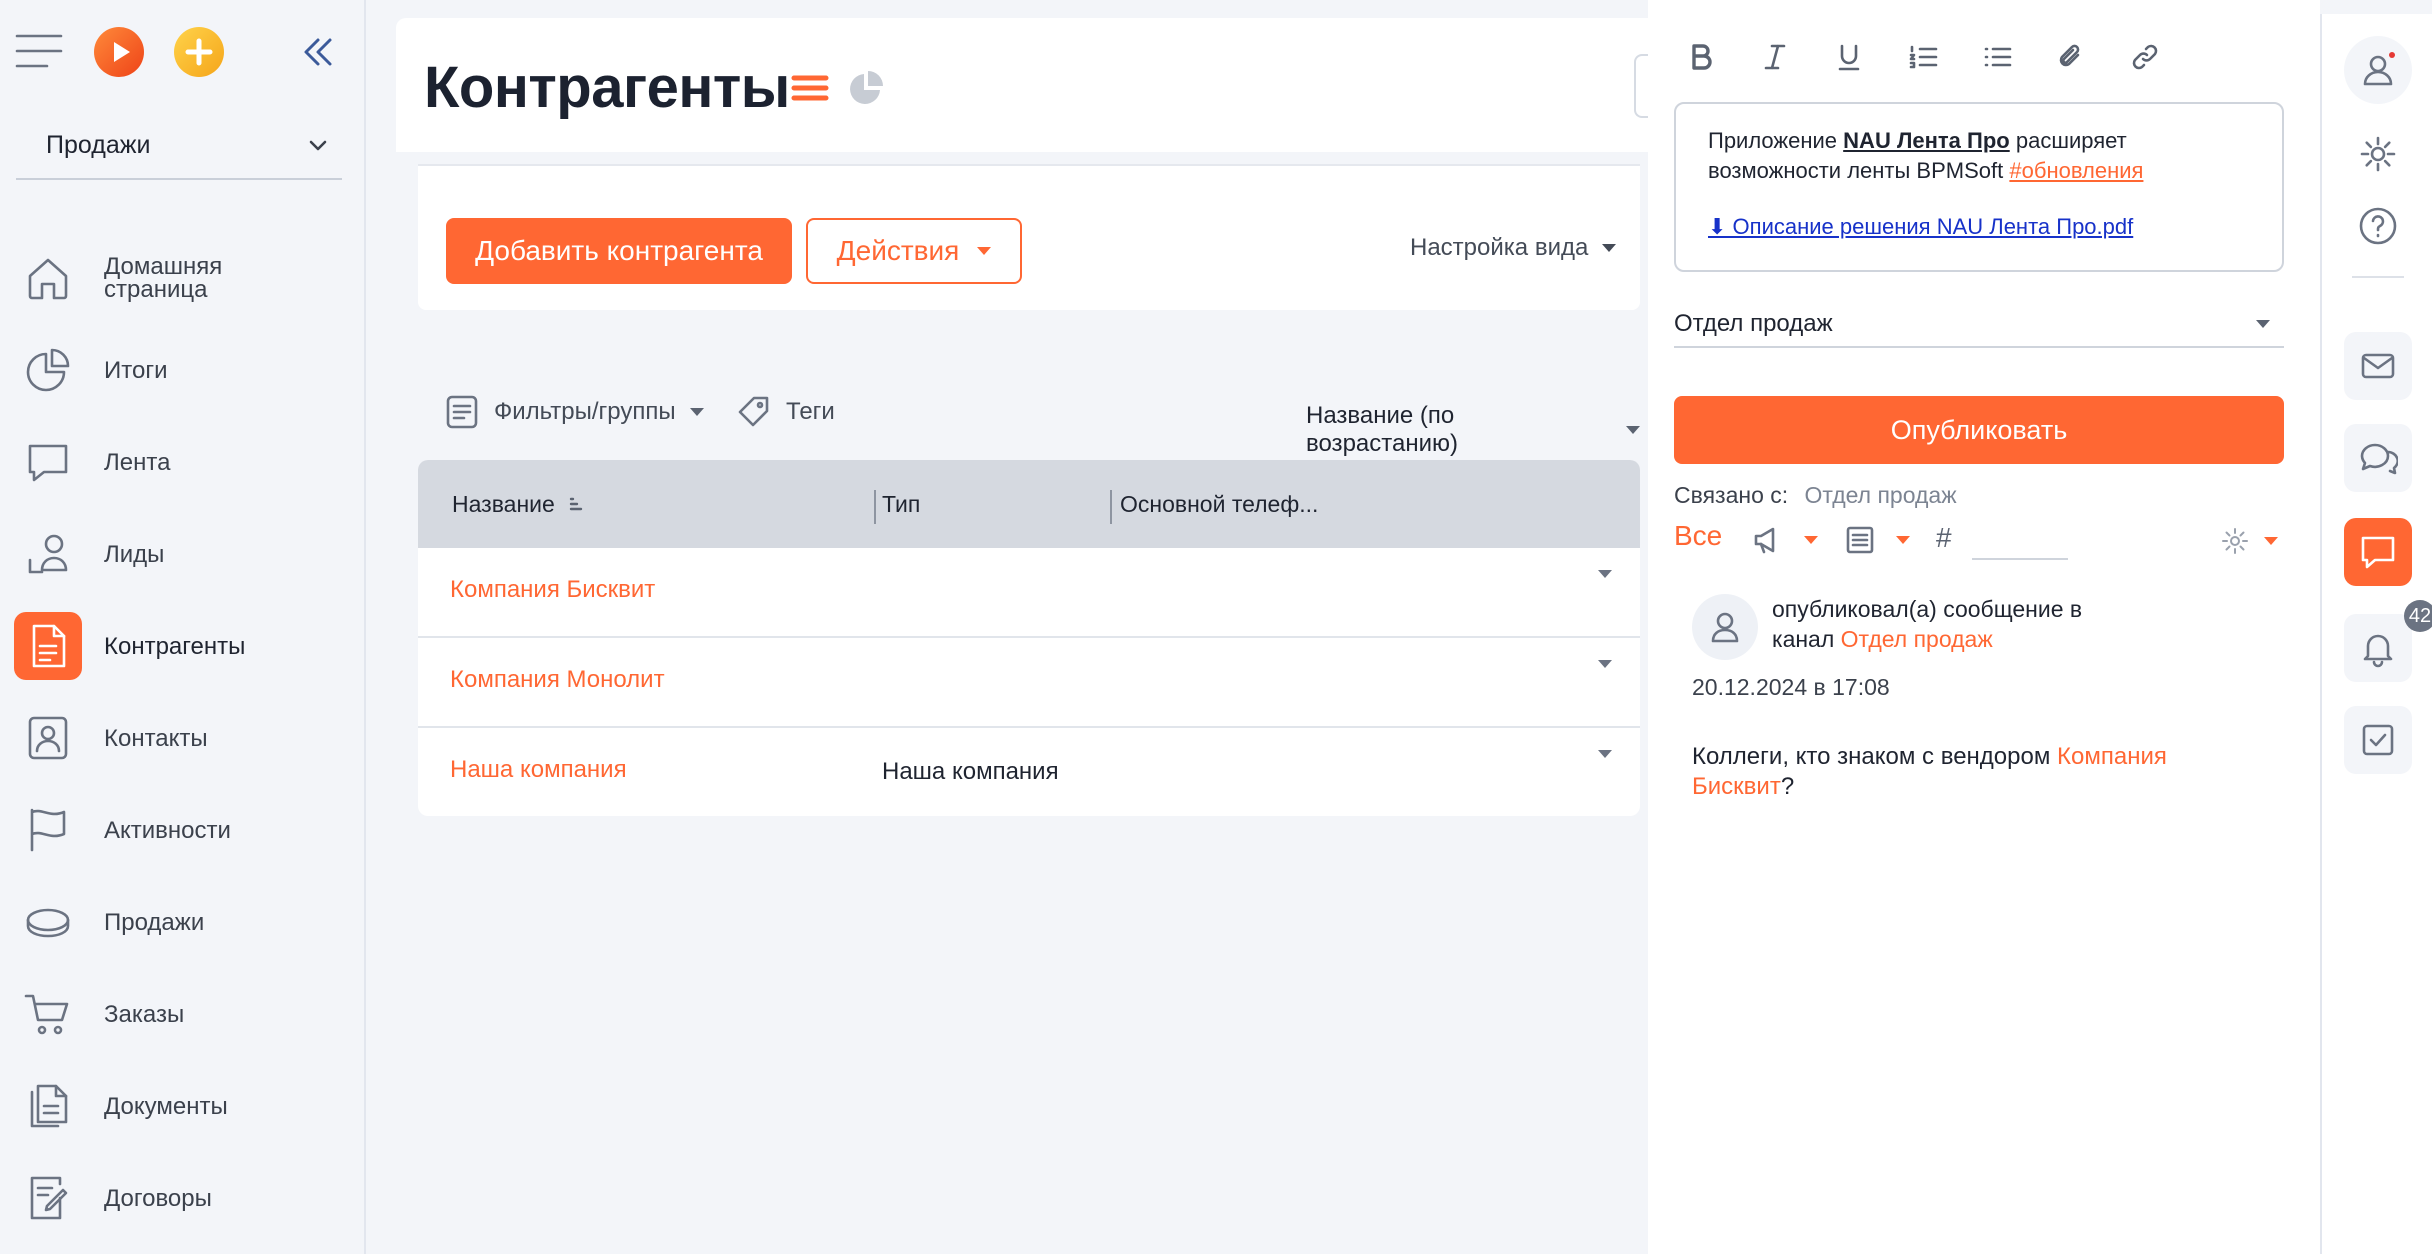 The width and height of the screenshot is (2432, 1254). Describe the element at coordinates (167, 830) in the screenshot. I see `sidebar-item-label: Активности` at that location.